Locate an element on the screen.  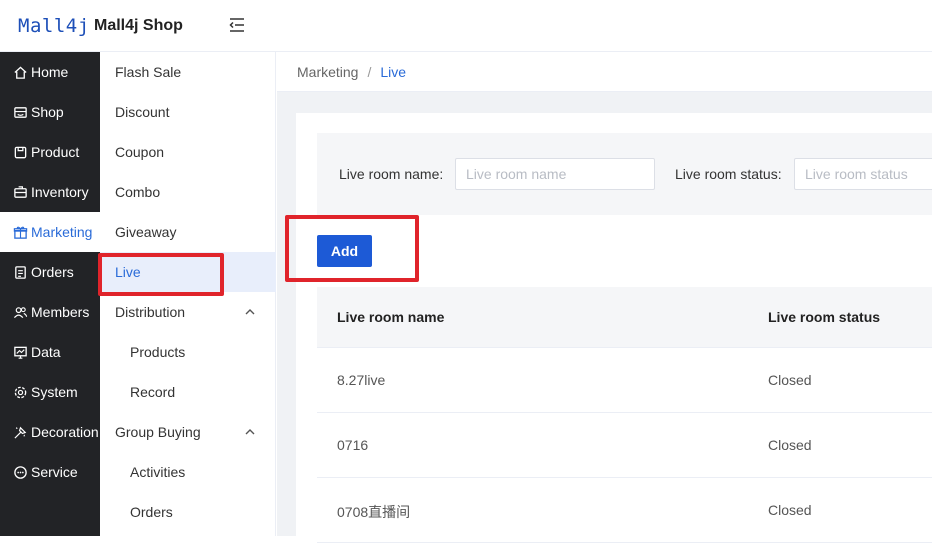
submenu-item-label: Coupon is located at coordinates (140, 152).